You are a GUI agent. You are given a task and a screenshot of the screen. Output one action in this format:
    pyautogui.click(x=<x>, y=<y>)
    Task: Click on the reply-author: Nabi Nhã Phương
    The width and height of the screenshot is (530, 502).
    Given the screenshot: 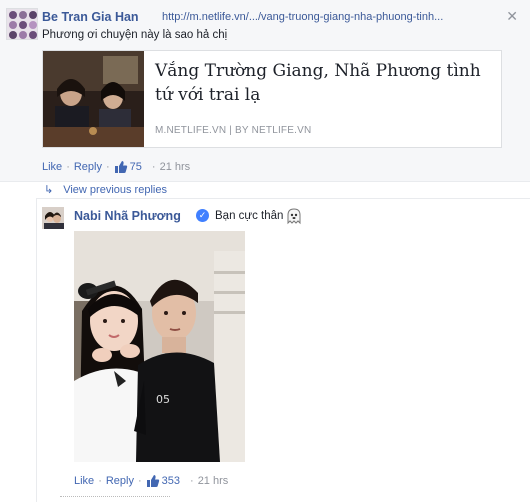 What is the action you would take?
    pyautogui.click(x=127, y=216)
    